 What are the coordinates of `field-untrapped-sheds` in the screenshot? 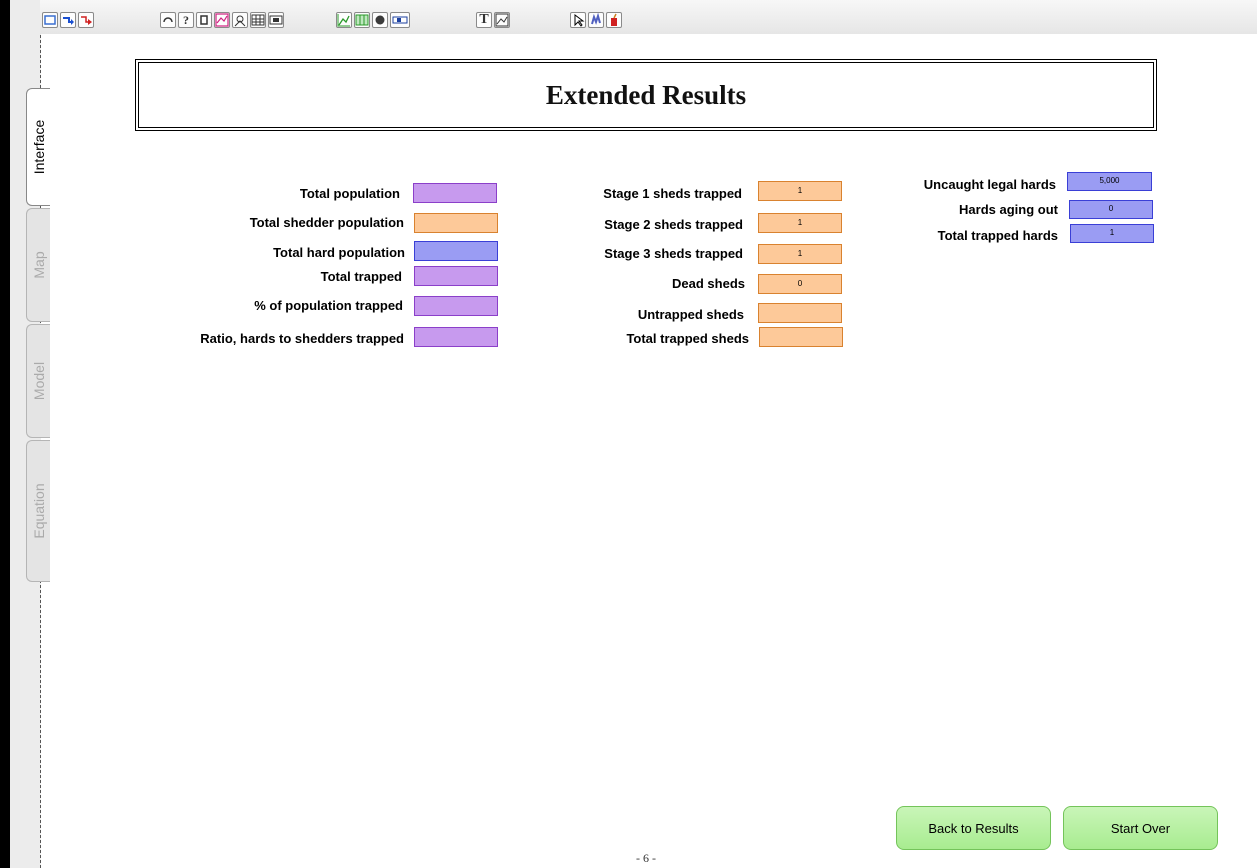 It's located at (800, 313).